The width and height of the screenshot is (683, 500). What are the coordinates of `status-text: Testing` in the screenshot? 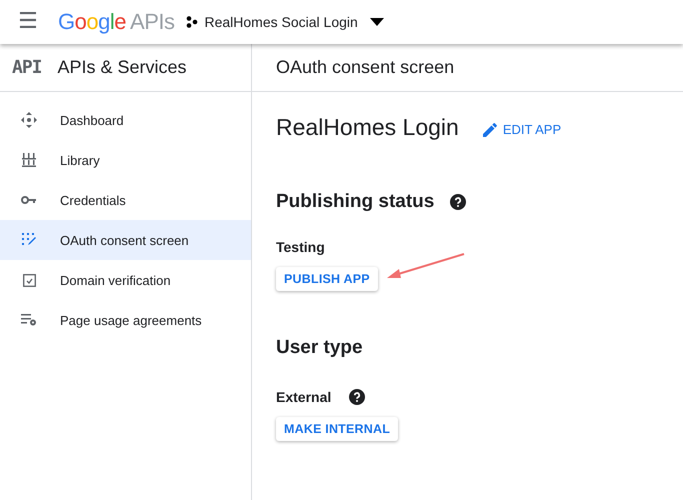 It's located at (300, 247).